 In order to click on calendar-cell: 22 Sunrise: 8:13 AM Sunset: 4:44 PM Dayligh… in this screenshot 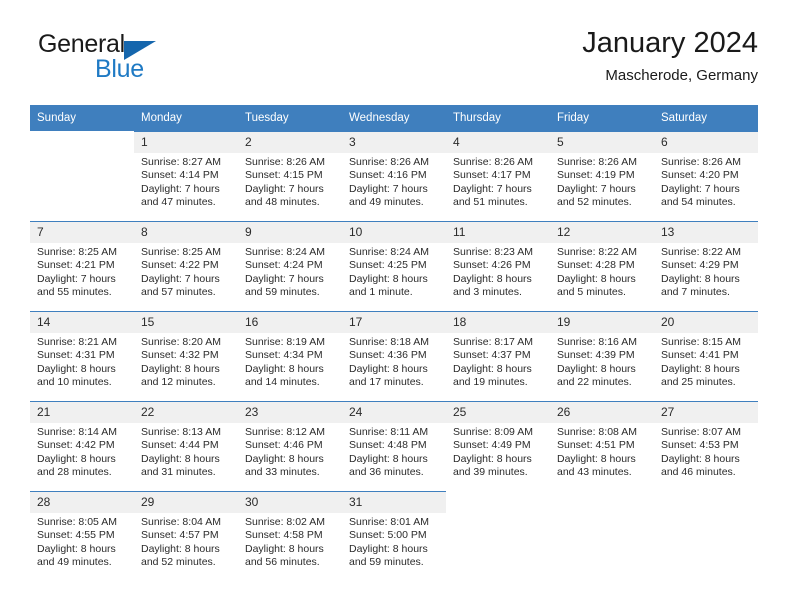, I will do `click(186, 446)`.